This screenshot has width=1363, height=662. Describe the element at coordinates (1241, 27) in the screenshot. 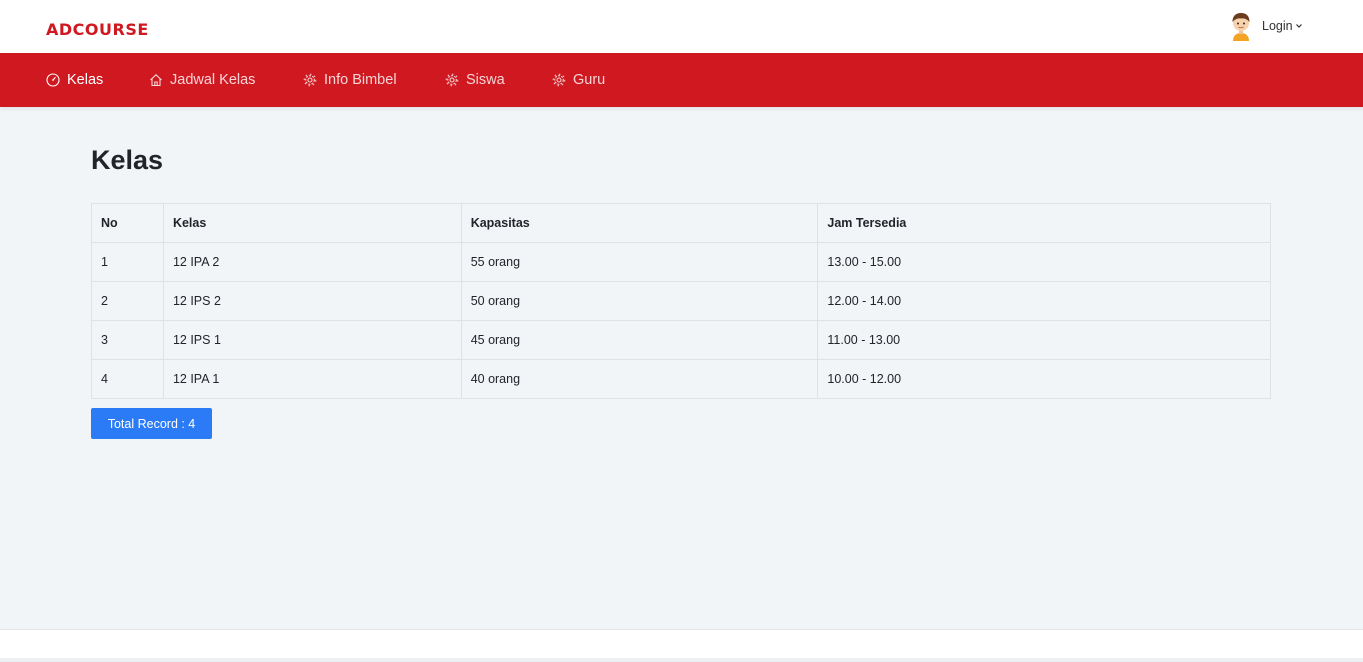

I see `user-avatar-icon` at that location.